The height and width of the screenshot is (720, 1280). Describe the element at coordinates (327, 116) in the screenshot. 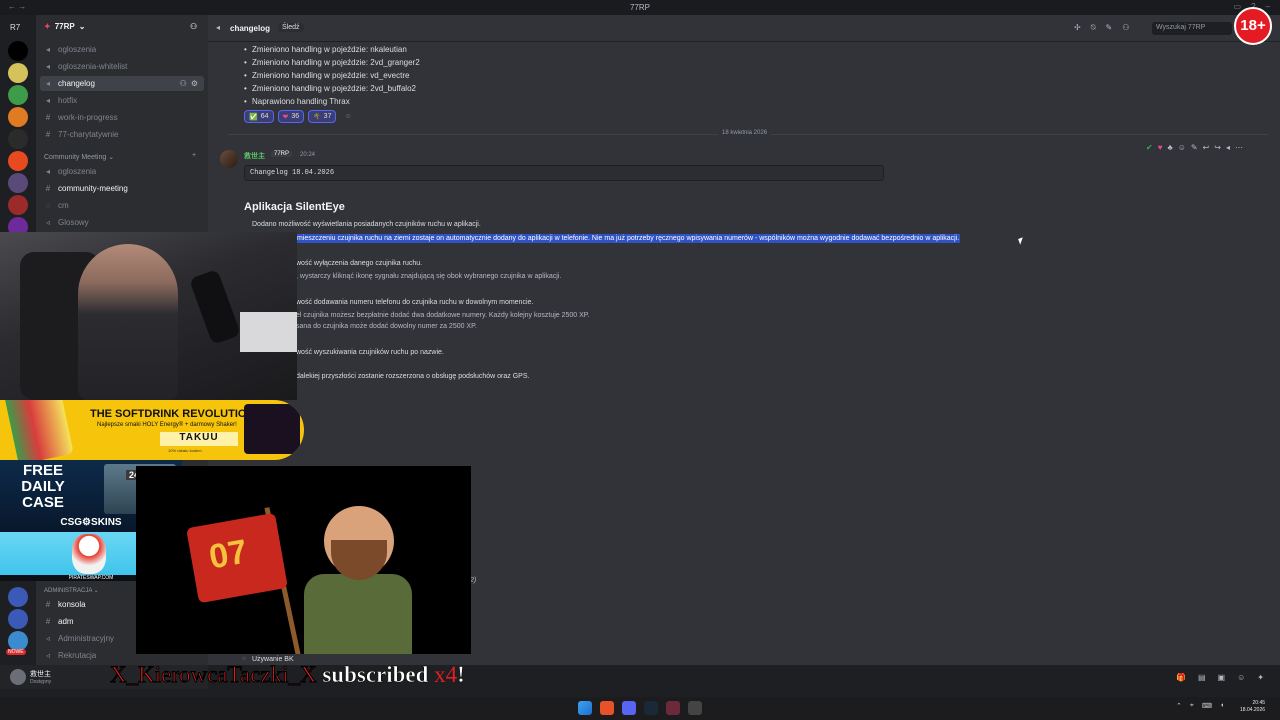

I see `reaction-count: 37` at that location.